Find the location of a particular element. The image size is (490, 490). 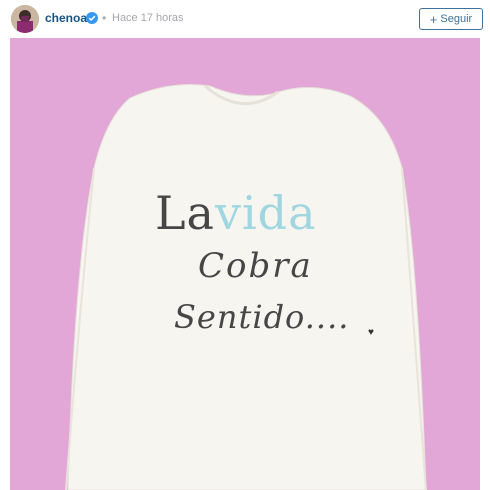

shirt-text-line2: Cobra is located at coordinates (255, 266).